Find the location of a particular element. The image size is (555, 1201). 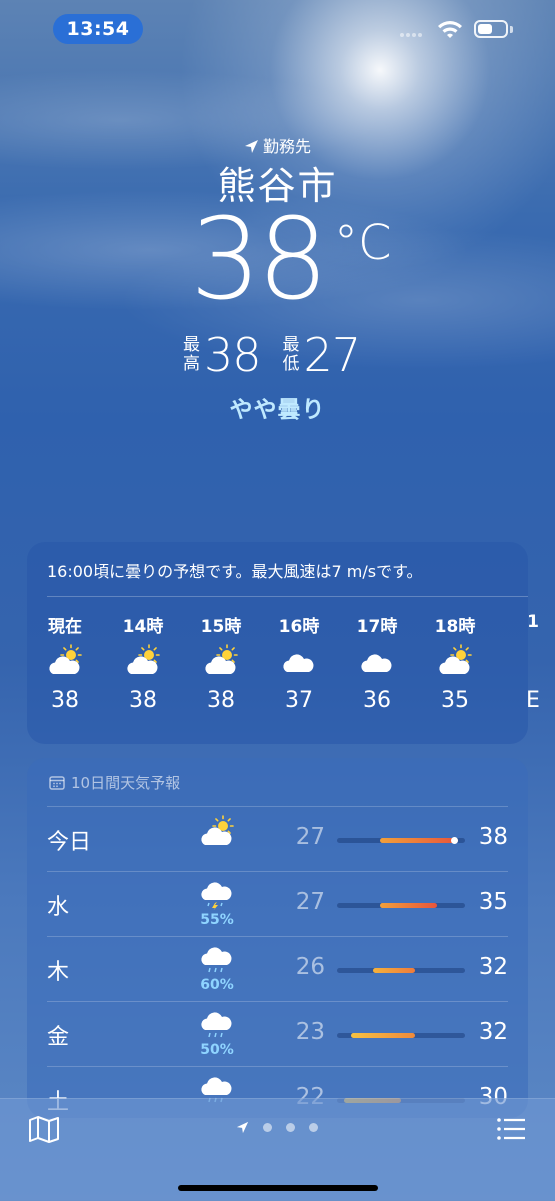

daily-row: 水 55% 27 35 is located at coordinates (277, 904).